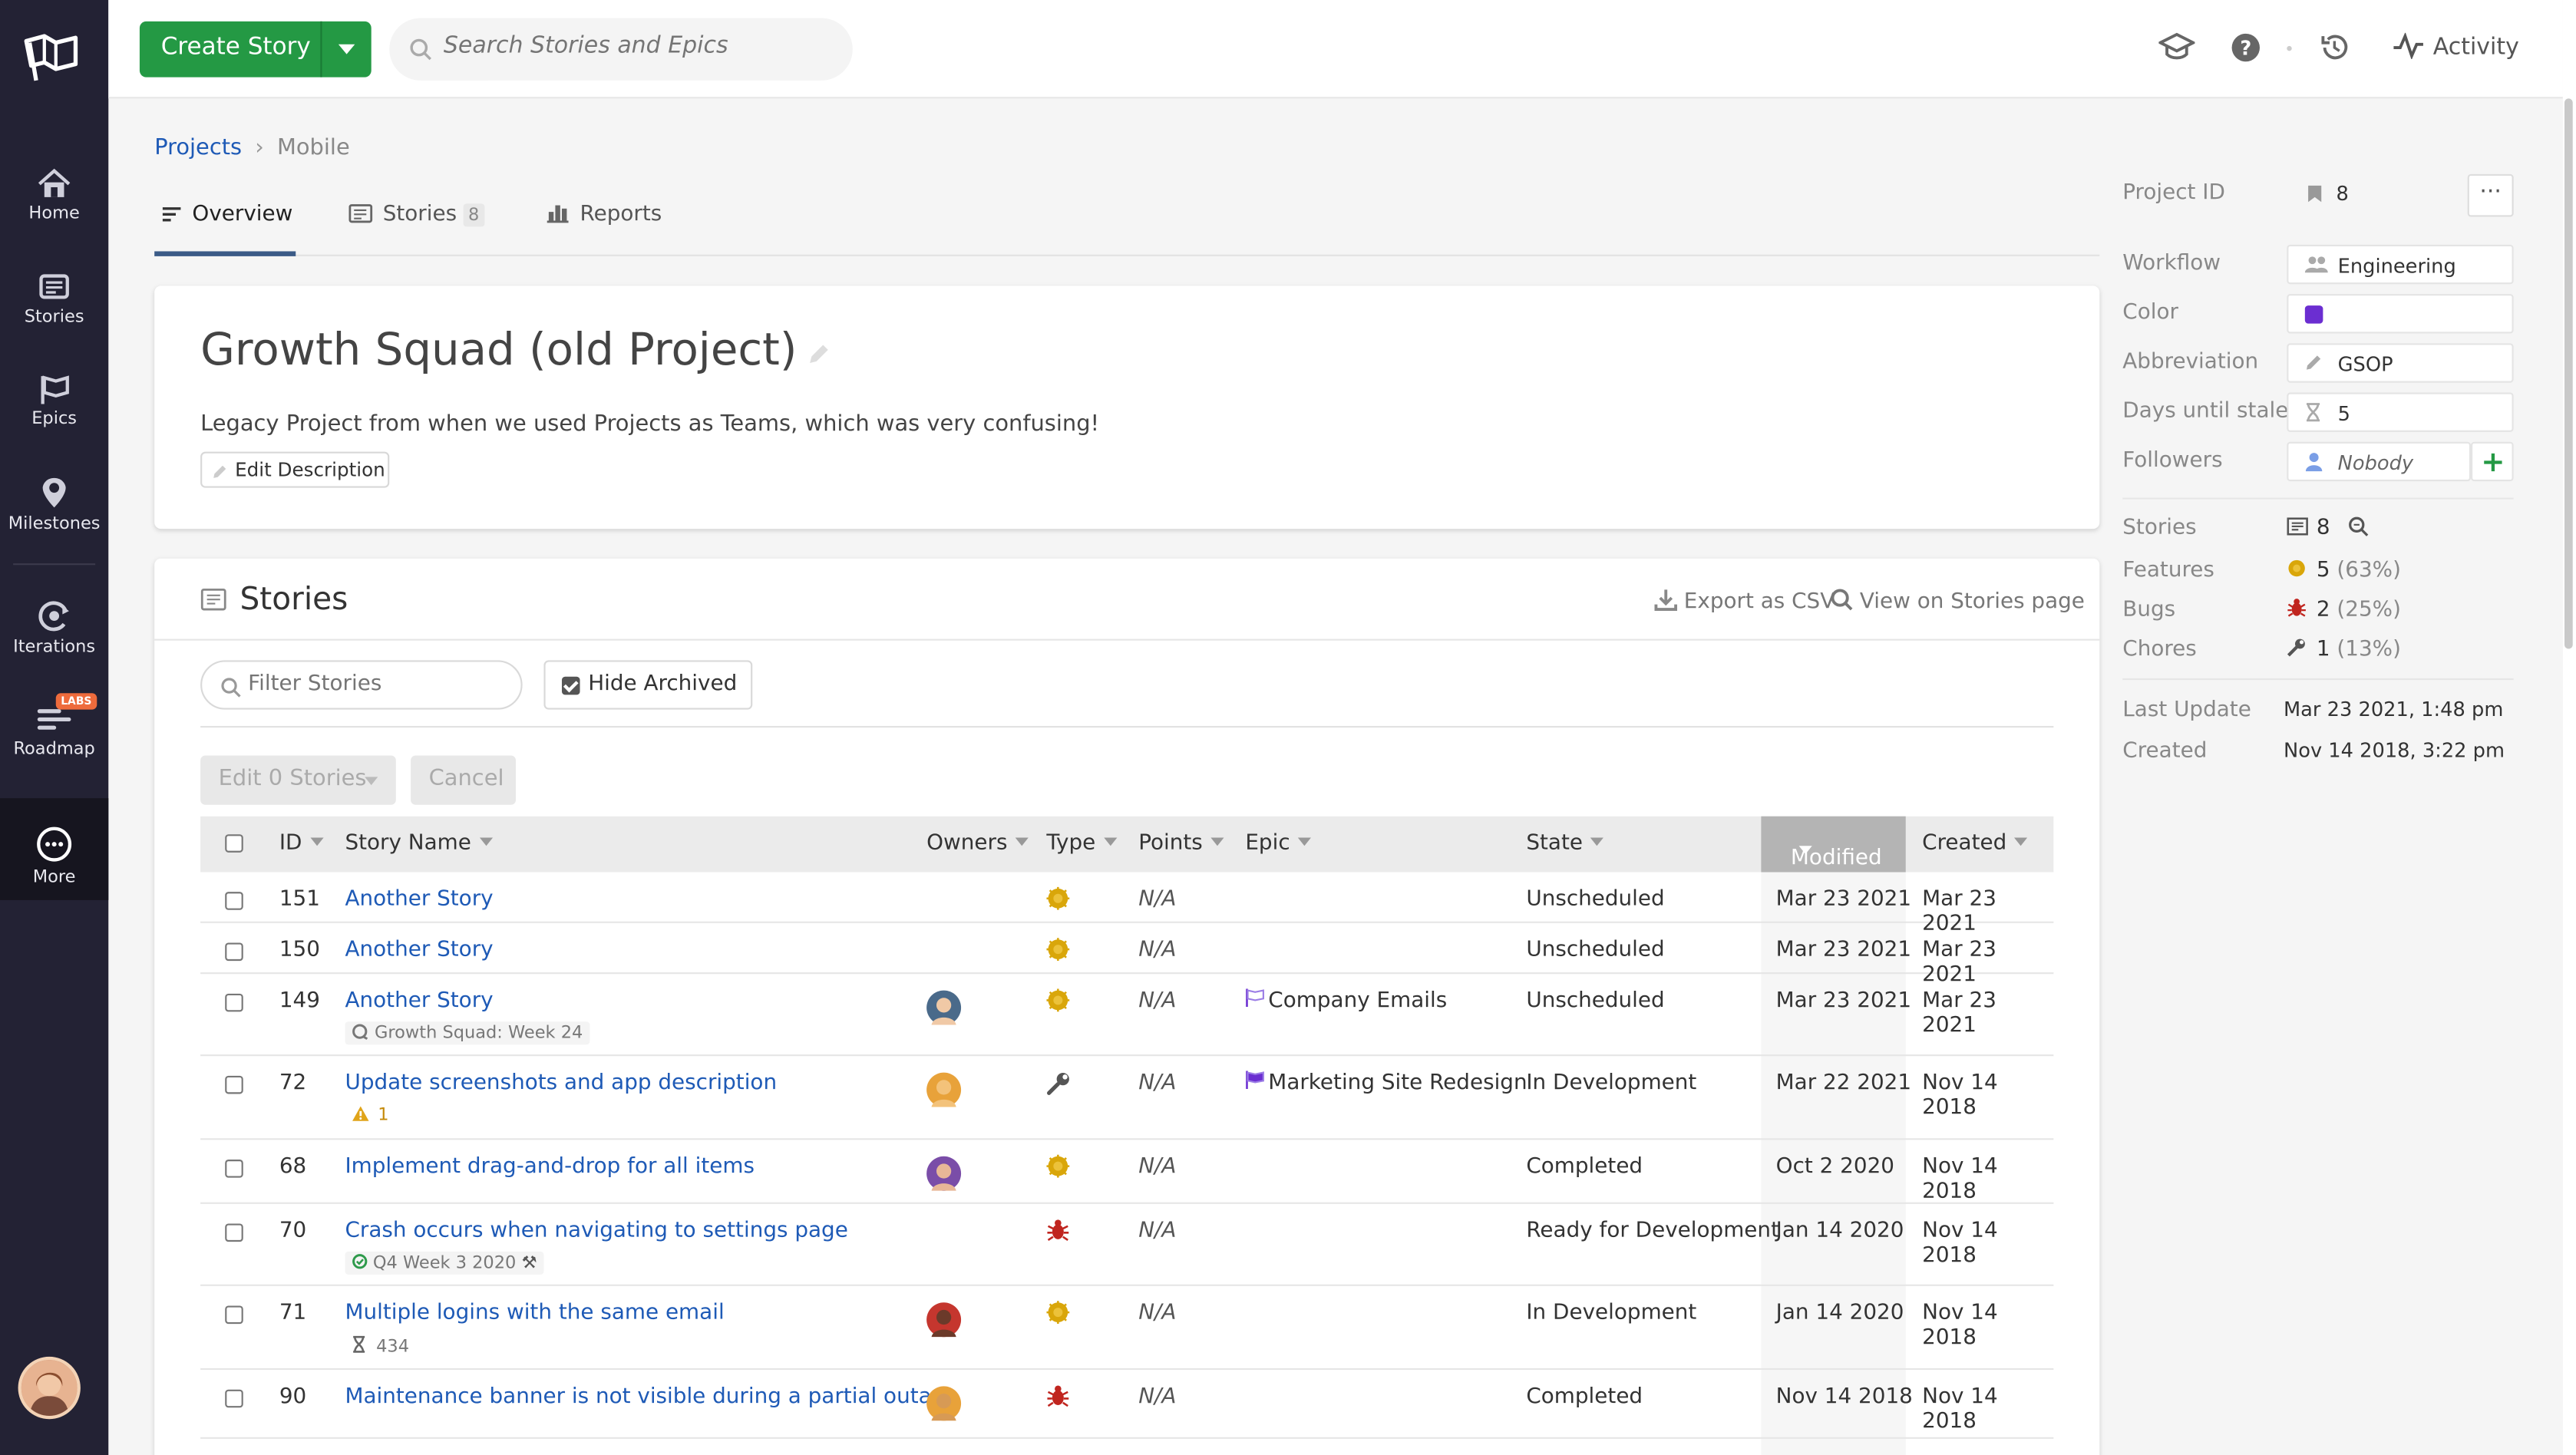 Image resolution: width=2576 pixels, height=1455 pixels. I want to click on tab-bar: Overview Stories 8 Reports, so click(1127, 223).